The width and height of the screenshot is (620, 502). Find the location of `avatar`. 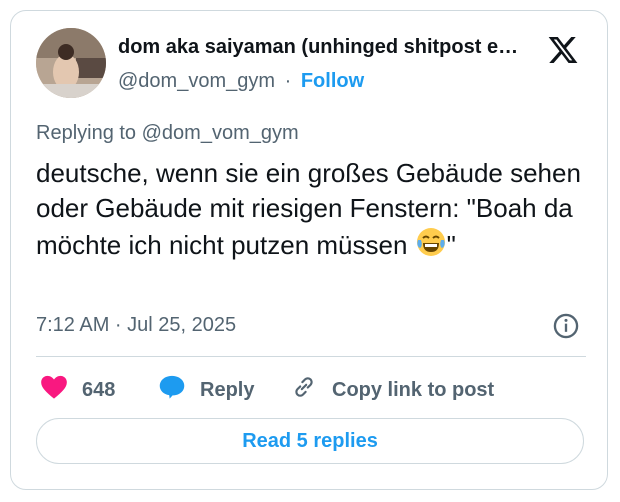

avatar is located at coordinates (71, 63).